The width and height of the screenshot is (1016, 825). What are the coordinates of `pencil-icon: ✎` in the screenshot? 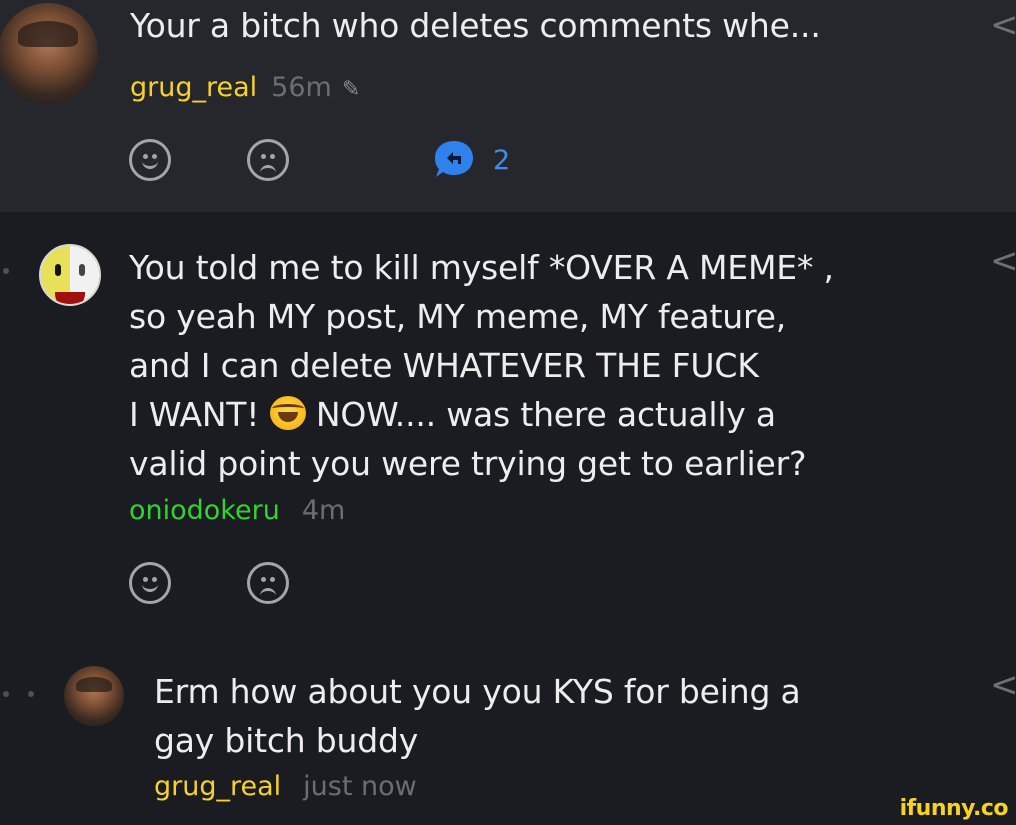 It's located at (351, 89).